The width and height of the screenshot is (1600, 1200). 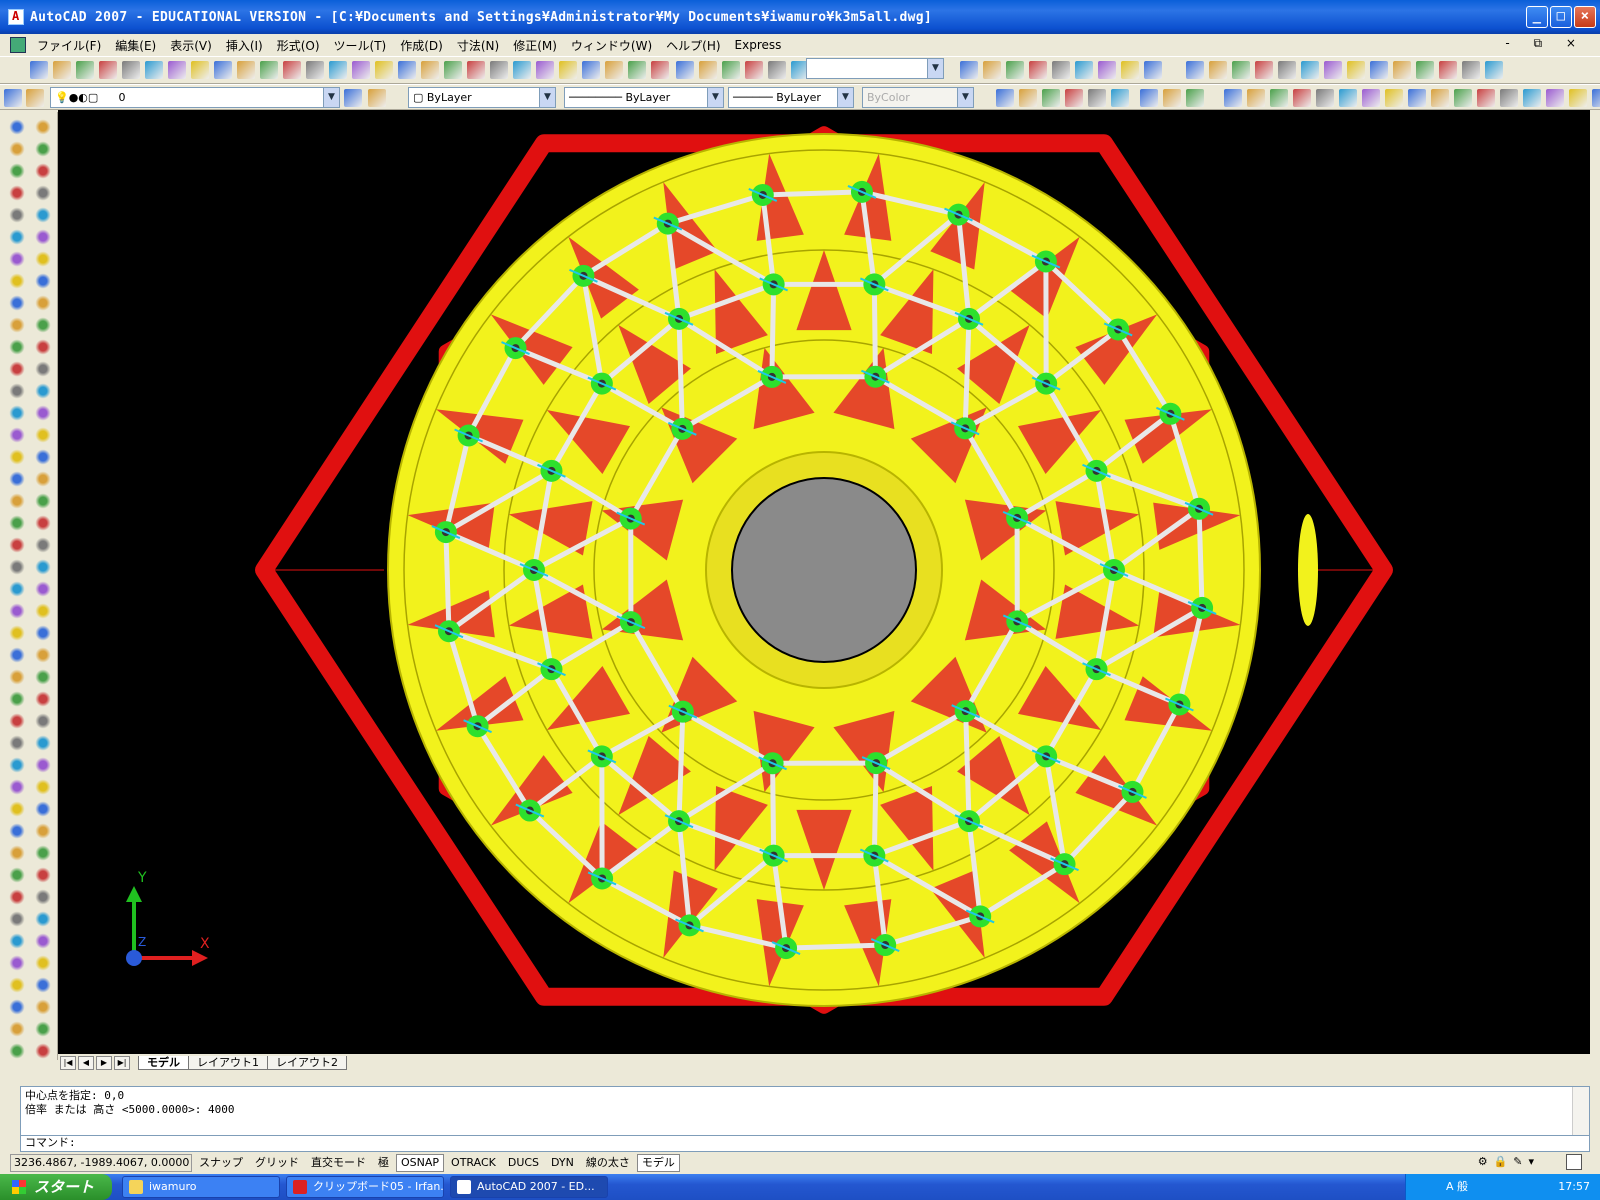 What do you see at coordinates (13, 98) in the screenshot?
I see `layer-tool-icon` at bounding box center [13, 98].